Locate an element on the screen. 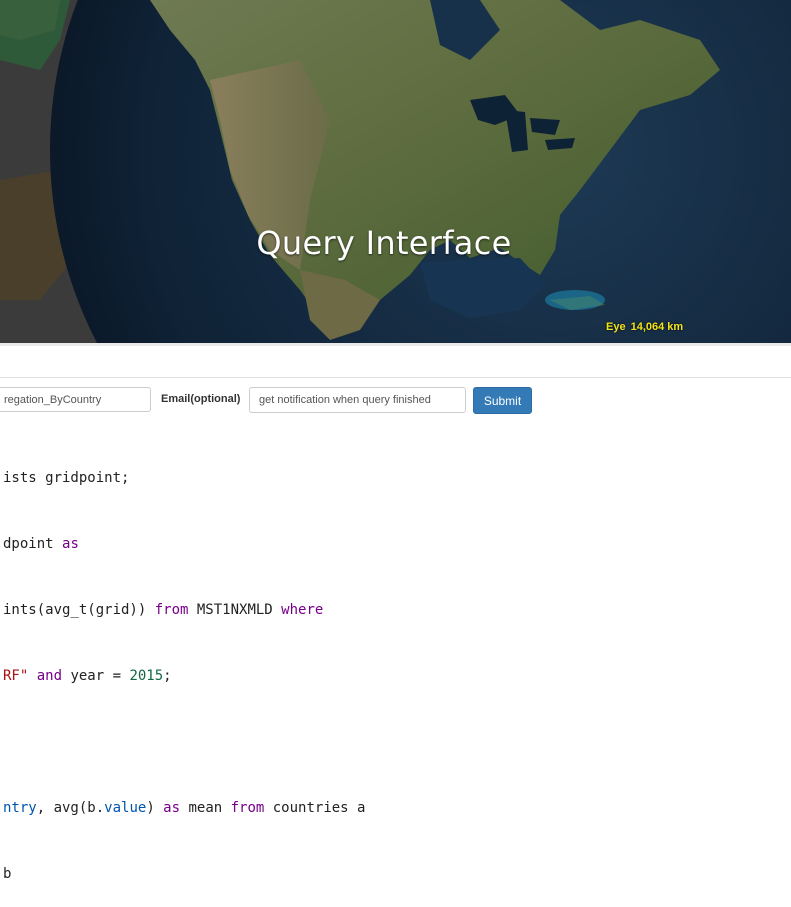  submit-button: Submit is located at coordinates (502, 400).